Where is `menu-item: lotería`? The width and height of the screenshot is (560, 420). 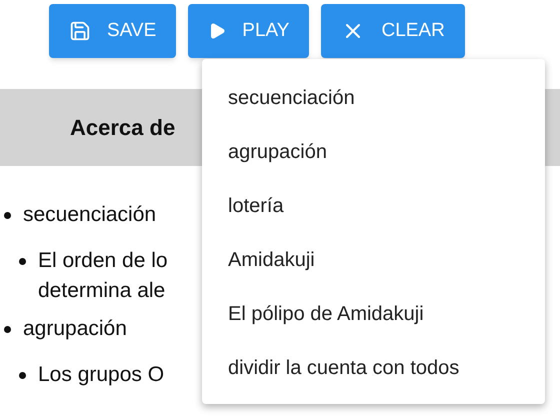 menu-item: lotería is located at coordinates (373, 206).